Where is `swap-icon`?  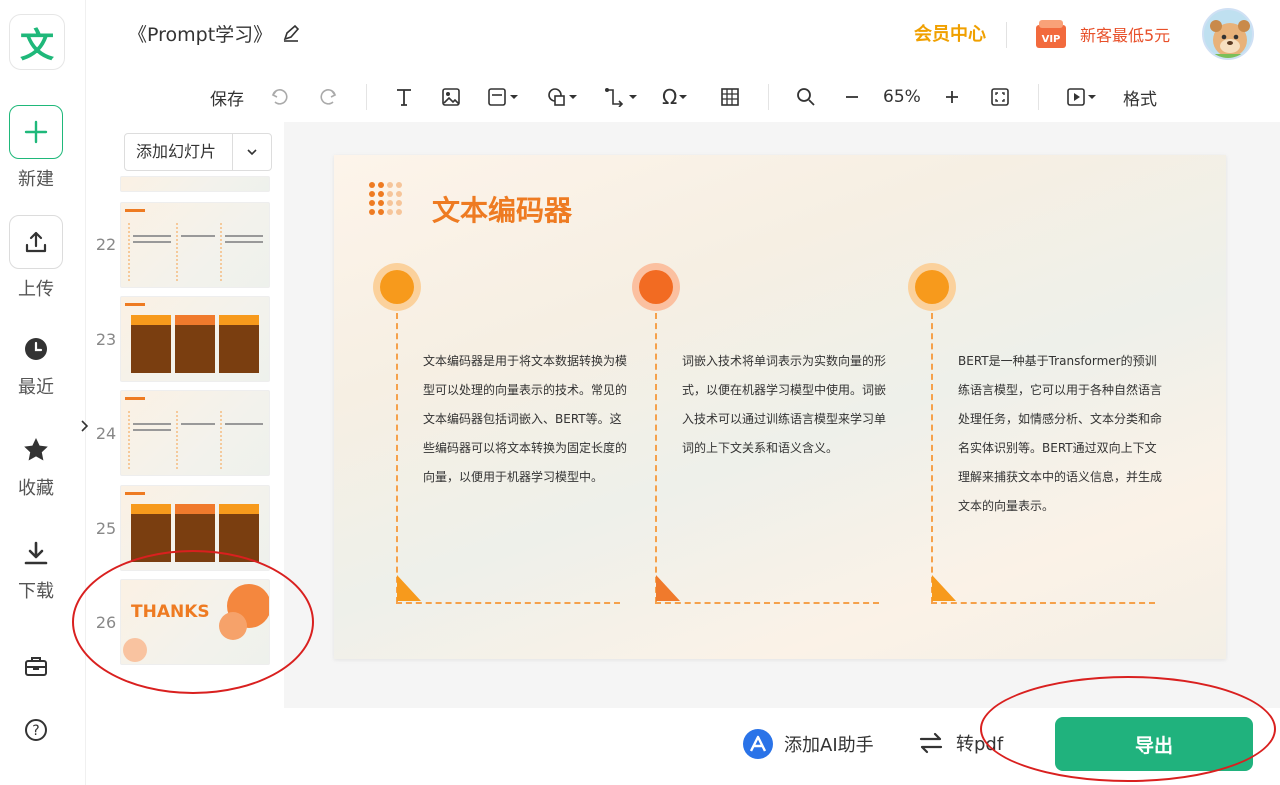
swap-icon is located at coordinates (931, 743).